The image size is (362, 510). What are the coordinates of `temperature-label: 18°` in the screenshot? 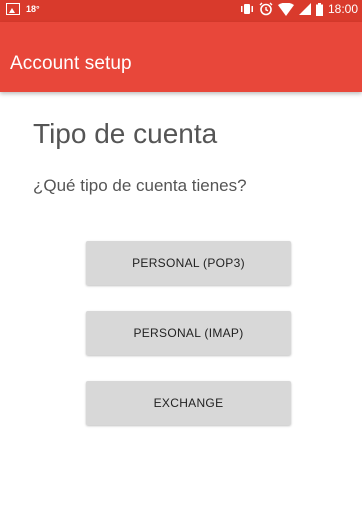 It's located at (33, 9).